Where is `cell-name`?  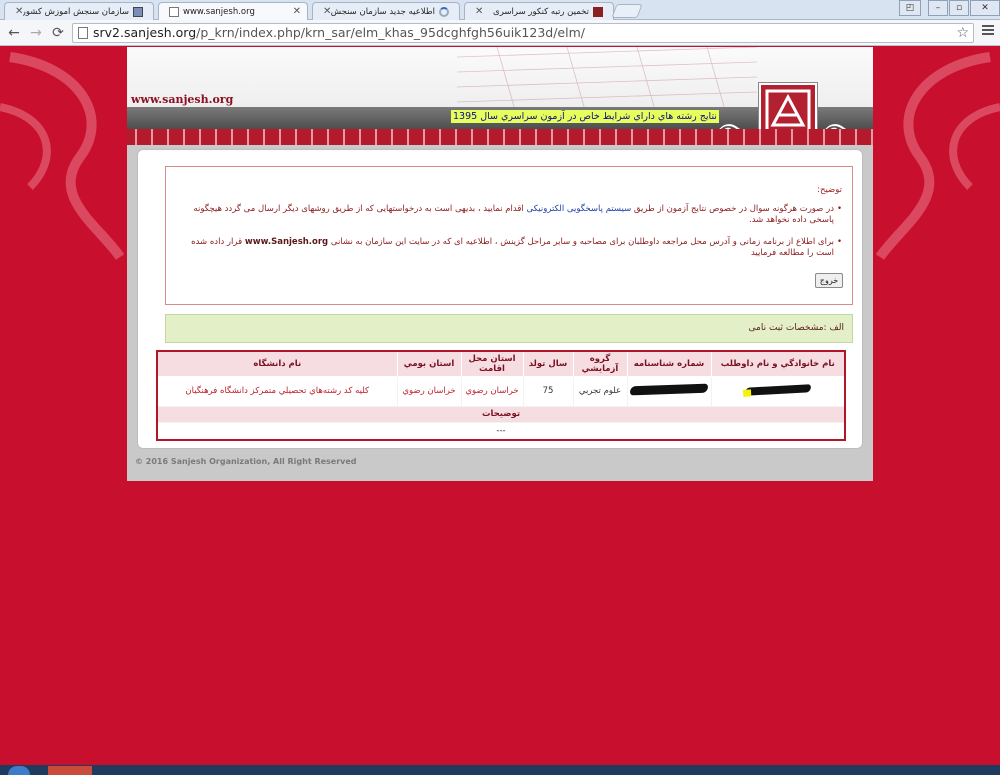
cell-name is located at coordinates (778, 391).